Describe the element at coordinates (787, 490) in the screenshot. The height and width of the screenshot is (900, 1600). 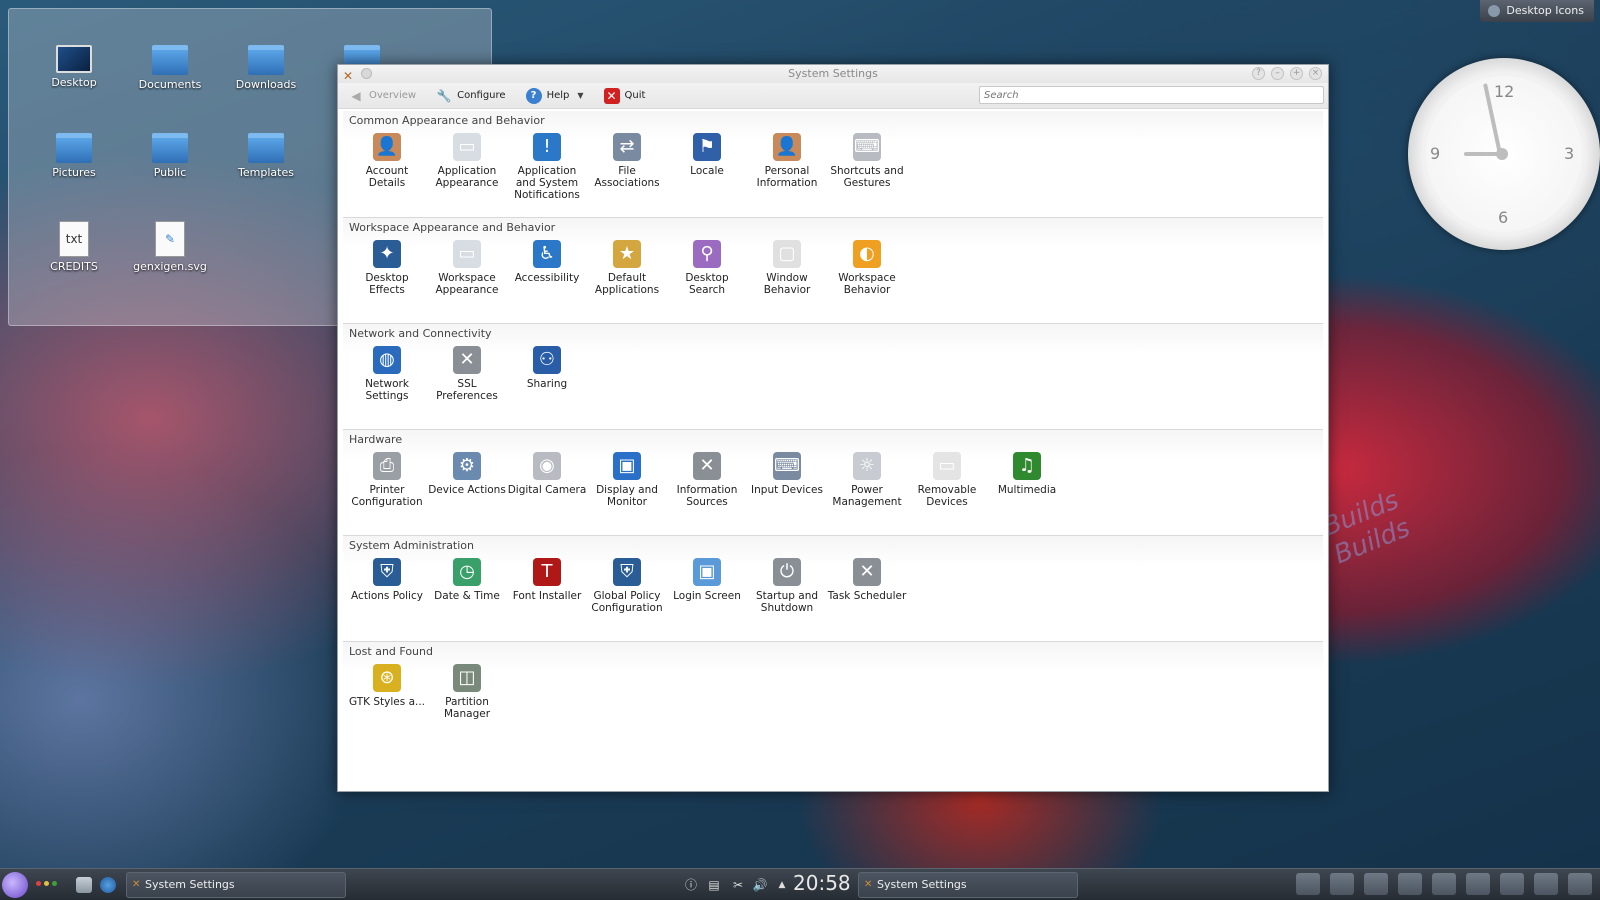
I see `settings-module-label: Input Devices` at that location.